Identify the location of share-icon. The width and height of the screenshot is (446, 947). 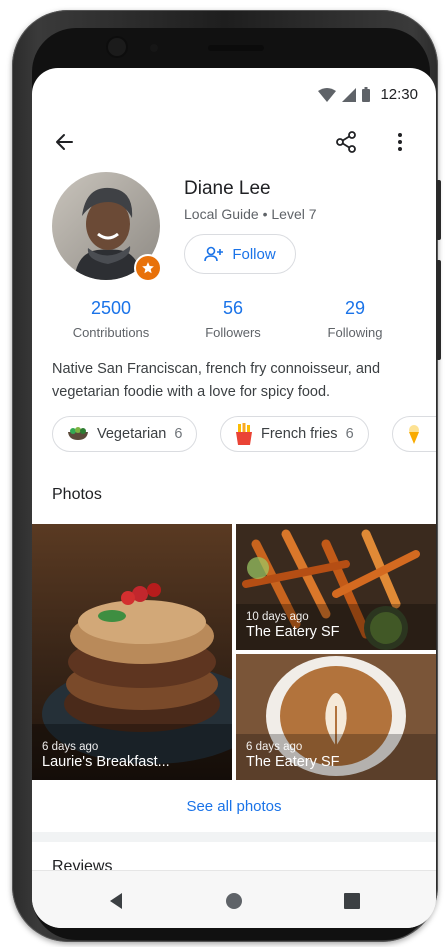
(346, 142).